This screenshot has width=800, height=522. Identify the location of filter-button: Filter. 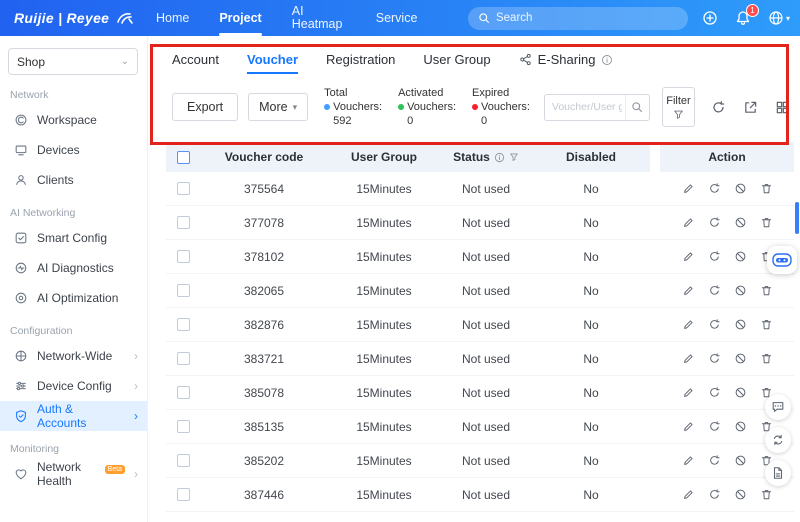
(678, 107).